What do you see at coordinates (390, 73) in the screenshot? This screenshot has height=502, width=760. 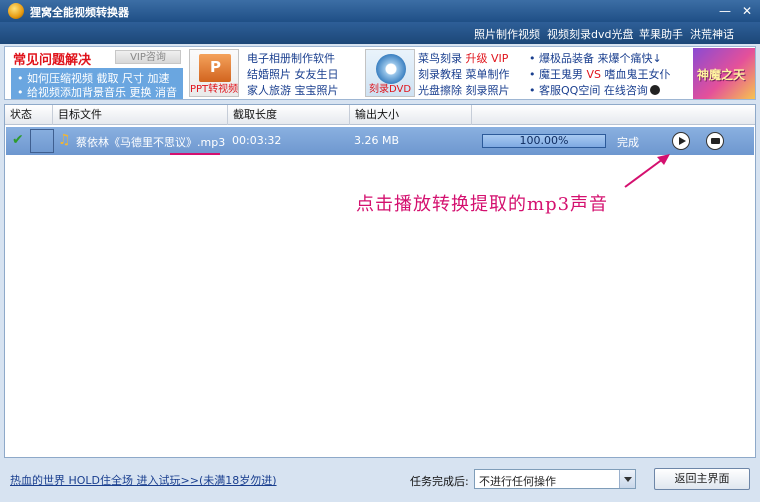 I see `dvd-burn-promo: 刻录DVD` at bounding box center [390, 73].